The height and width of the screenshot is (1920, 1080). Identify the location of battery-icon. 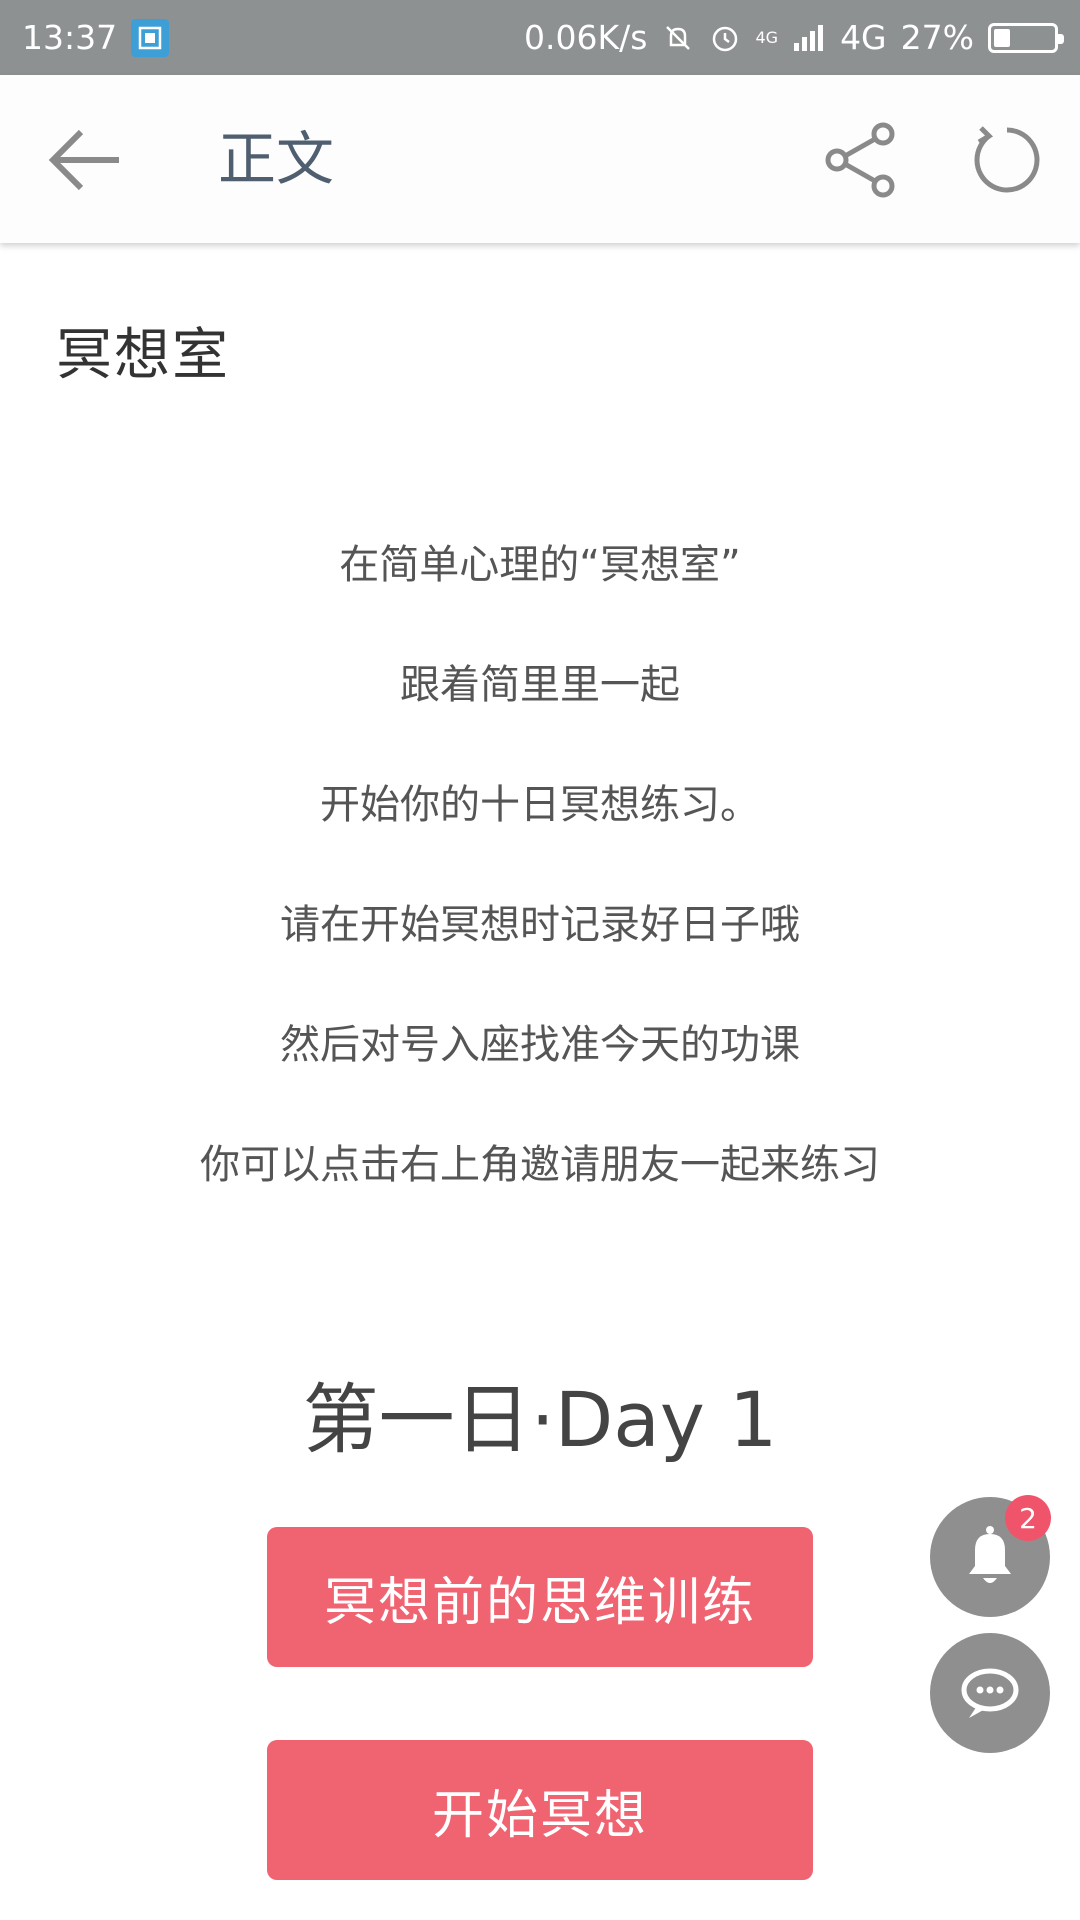
(1026, 37).